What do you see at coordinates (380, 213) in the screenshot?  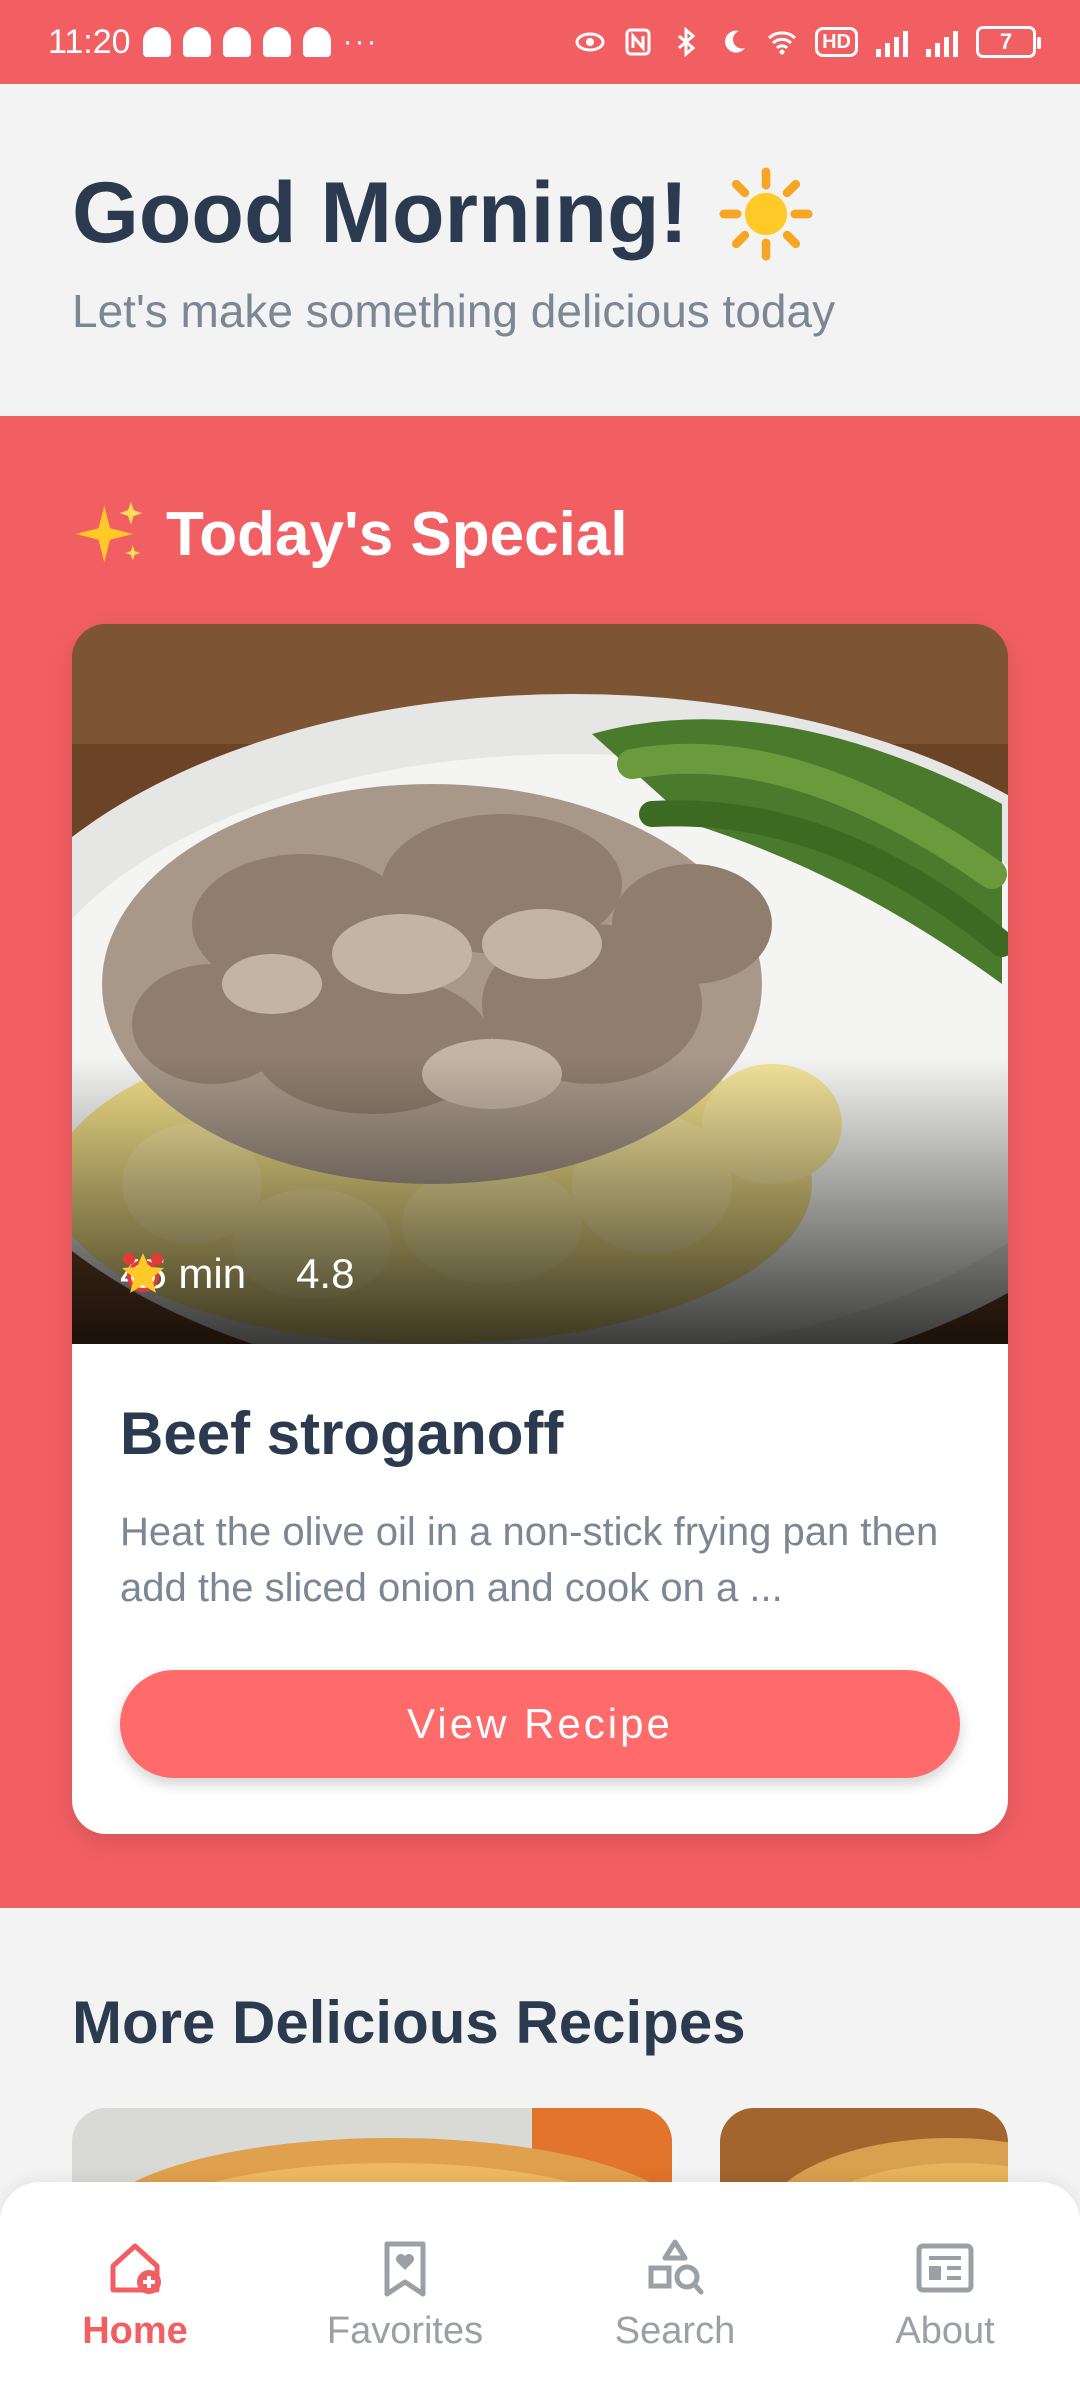 I see `greeting-title: Good Morning!` at bounding box center [380, 213].